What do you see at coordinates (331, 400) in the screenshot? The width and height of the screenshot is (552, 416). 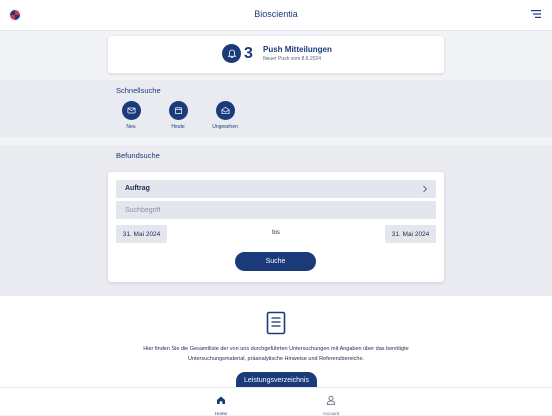 I see `user-icon` at bounding box center [331, 400].